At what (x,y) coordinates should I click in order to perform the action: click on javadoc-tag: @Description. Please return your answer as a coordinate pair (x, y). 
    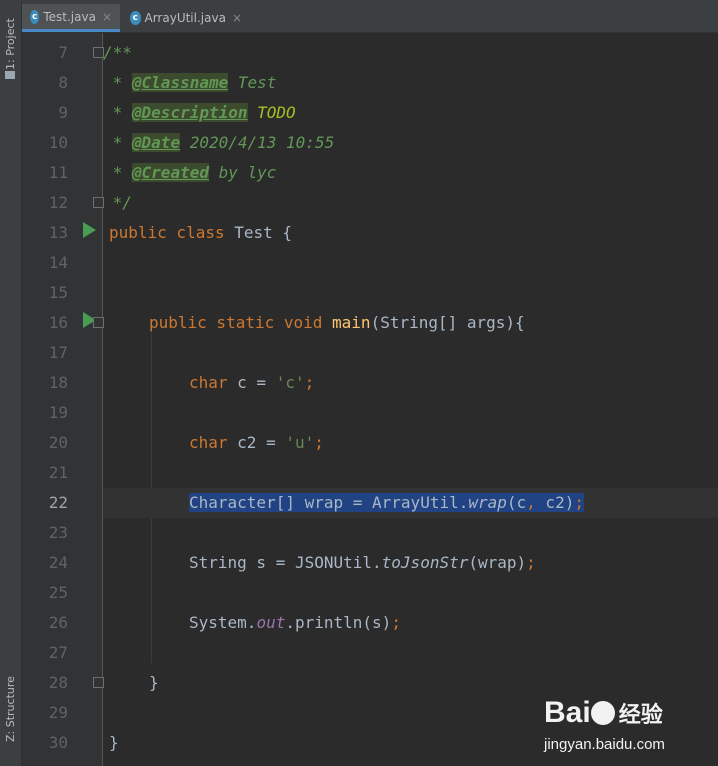
    Looking at the image, I should click on (189, 112).